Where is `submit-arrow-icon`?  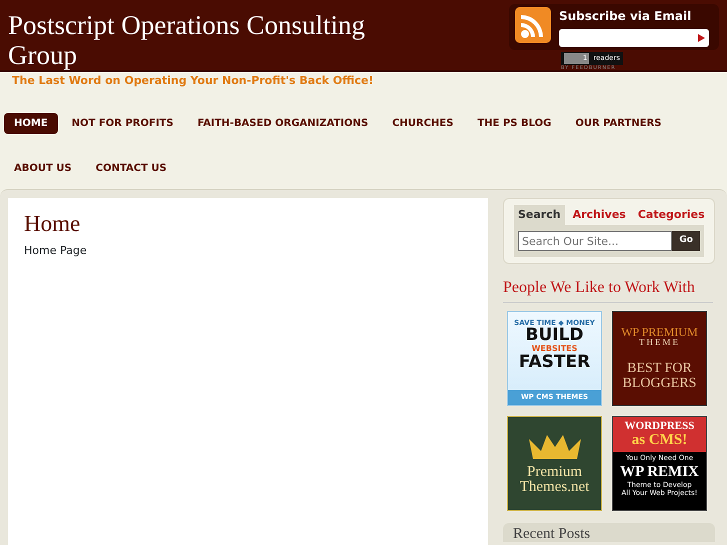
submit-arrow-icon is located at coordinates (701, 38).